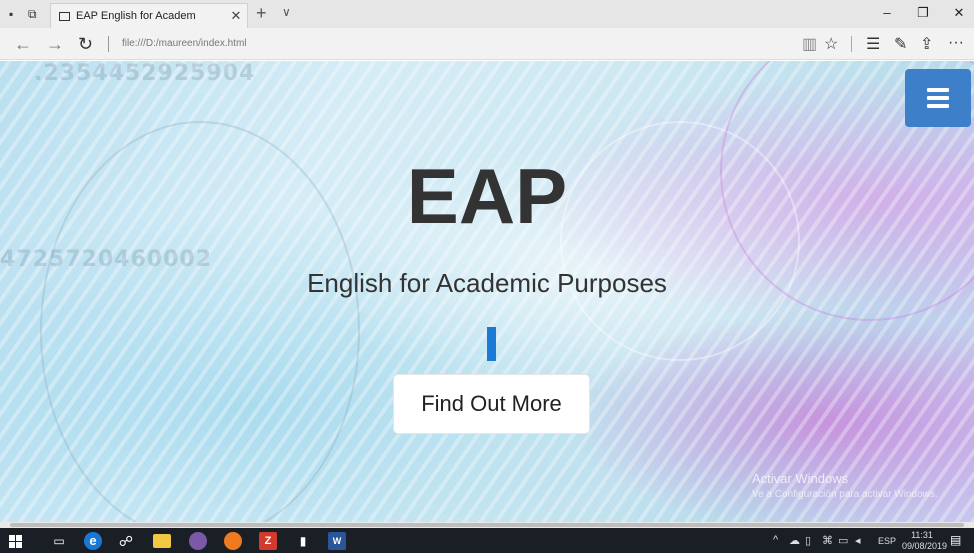  Describe the element at coordinates (775, 540) in the screenshot. I see `show-hidden-icons-chevron-up-icon: ^` at that location.